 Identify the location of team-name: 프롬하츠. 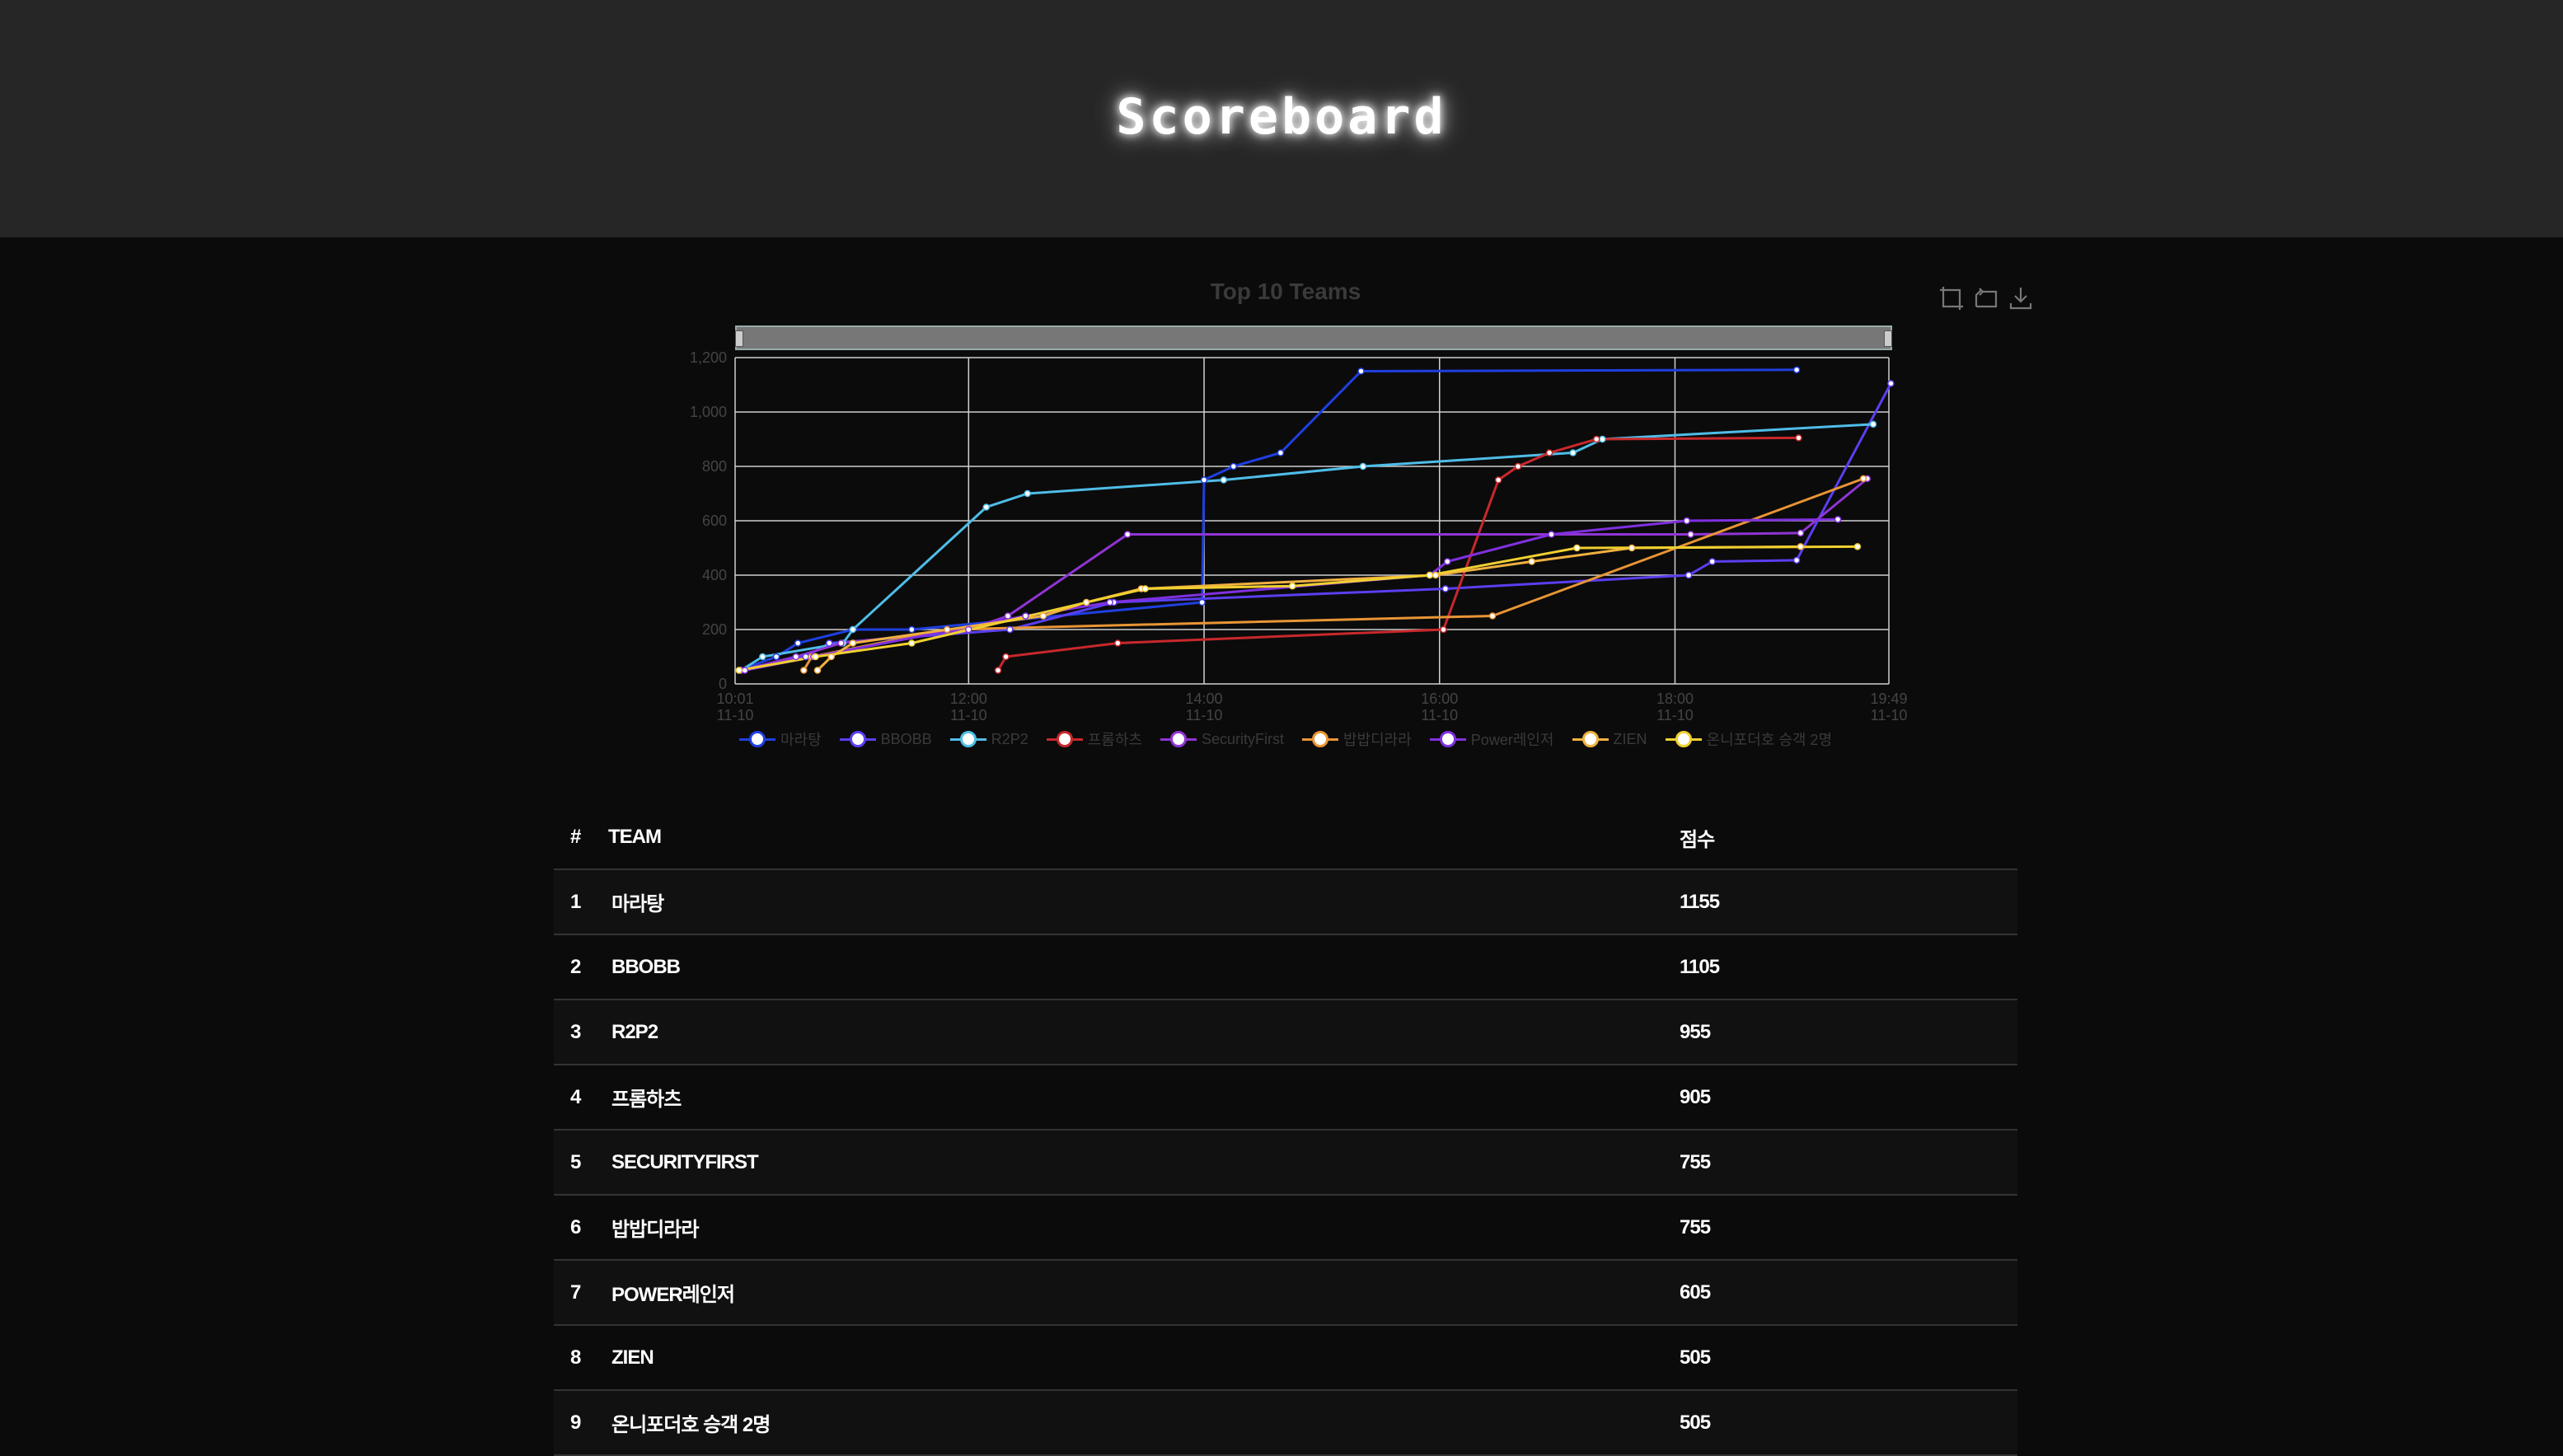
(646, 1099).